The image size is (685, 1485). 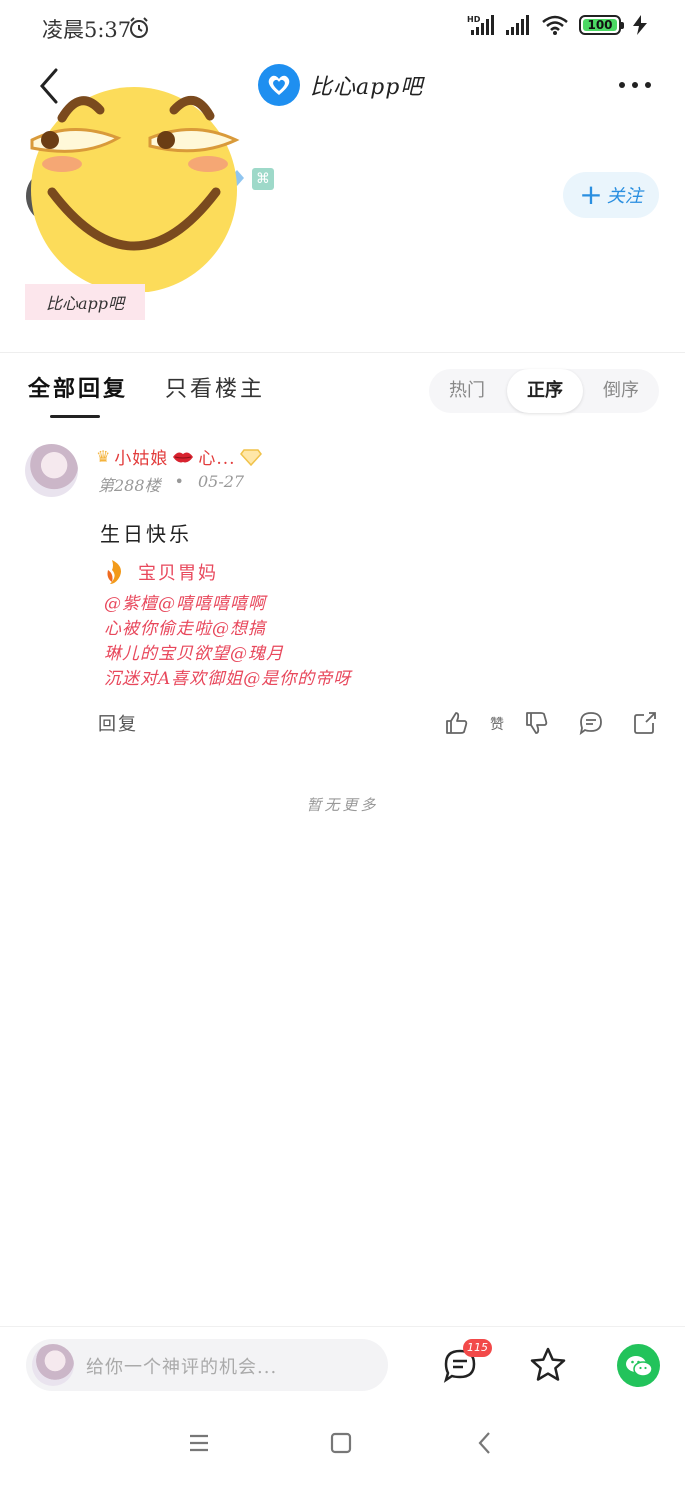 I want to click on forum-header: 比心app吧, so click(x=340, y=85).